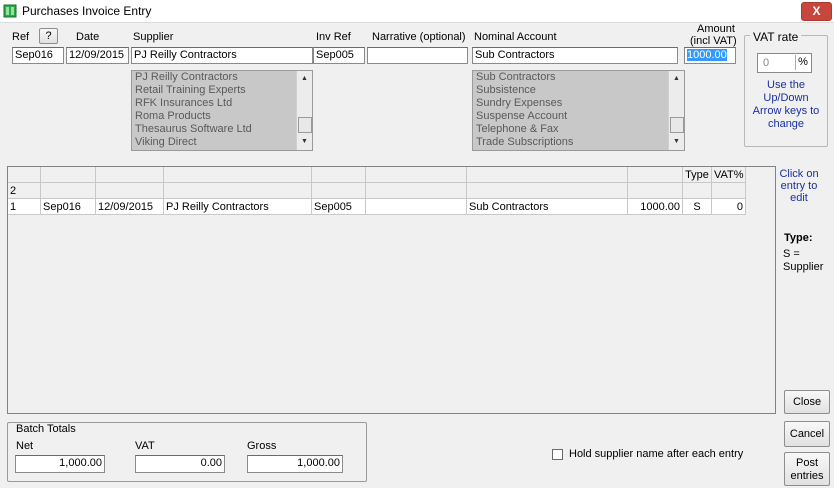 The width and height of the screenshot is (834, 488). I want to click on nominal-input: Sub Contractors, so click(575, 55).